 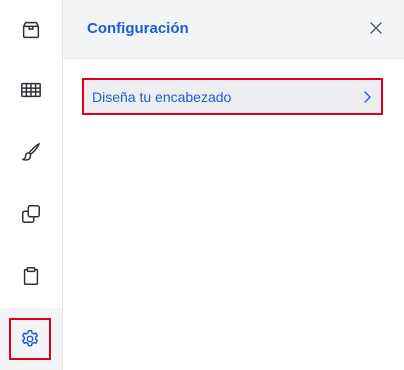 I want to click on menu-item-design-header: Diseña tu encabezado, so click(x=232, y=96).